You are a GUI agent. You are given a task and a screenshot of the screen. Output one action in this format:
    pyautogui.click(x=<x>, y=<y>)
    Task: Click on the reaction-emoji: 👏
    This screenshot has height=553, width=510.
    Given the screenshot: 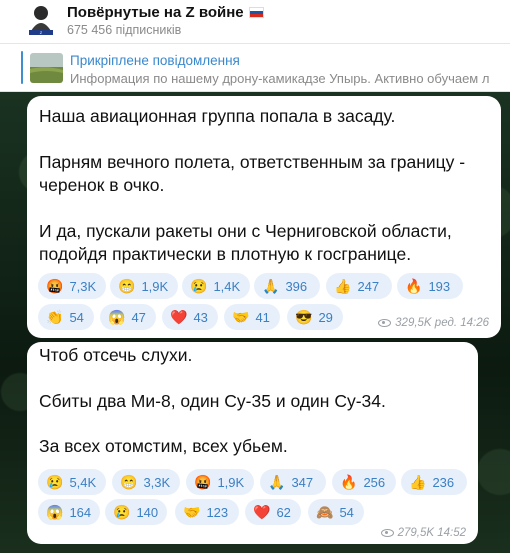 What is the action you would take?
    pyautogui.click(x=55, y=317)
    